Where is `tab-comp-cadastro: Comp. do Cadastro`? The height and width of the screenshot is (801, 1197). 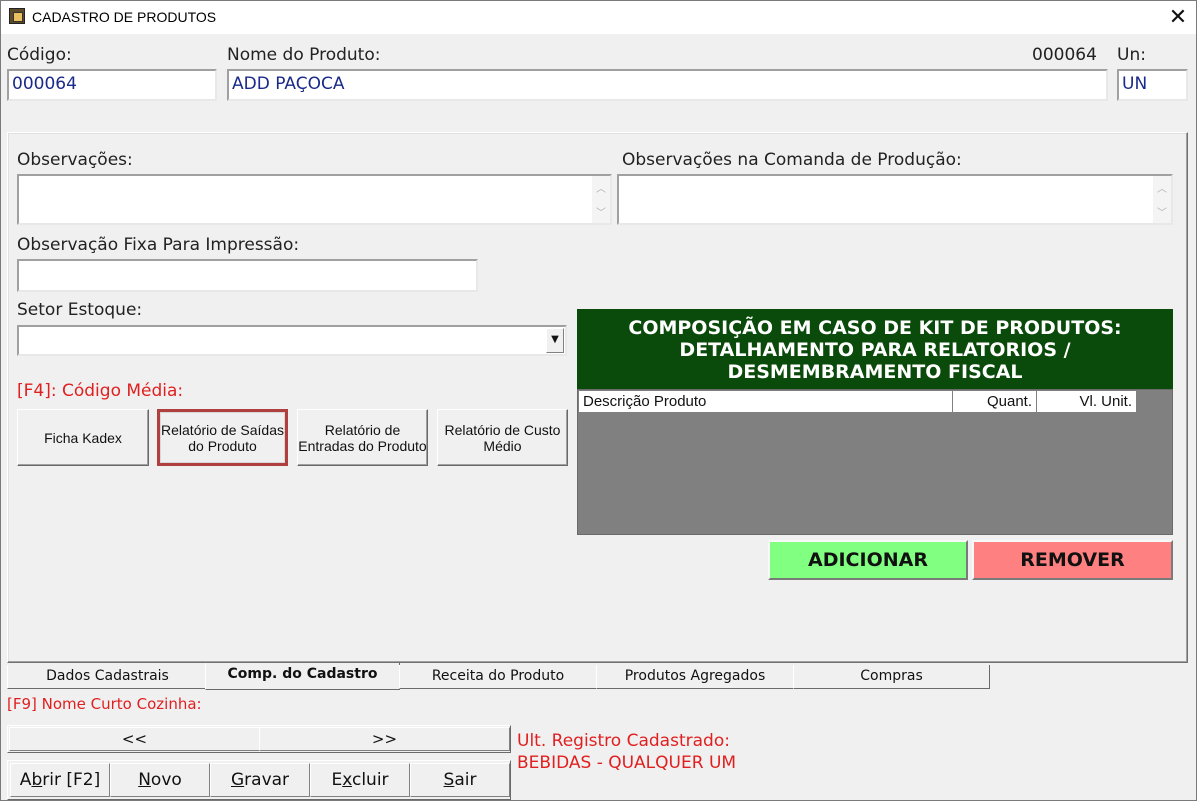 tab-comp-cadastro: Comp. do Cadastro is located at coordinates (302, 676).